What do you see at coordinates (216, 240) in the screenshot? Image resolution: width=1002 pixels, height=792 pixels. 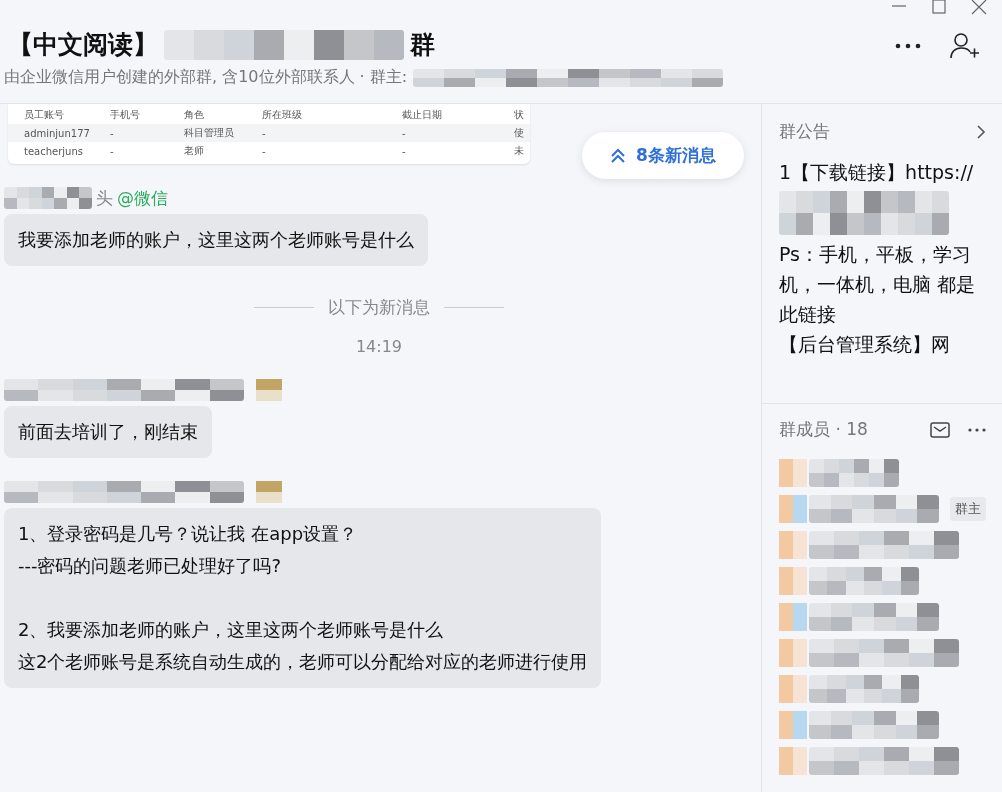 I see `message-bubble: 我要添加老师的账户，这里这两个老师账号是什么` at bounding box center [216, 240].